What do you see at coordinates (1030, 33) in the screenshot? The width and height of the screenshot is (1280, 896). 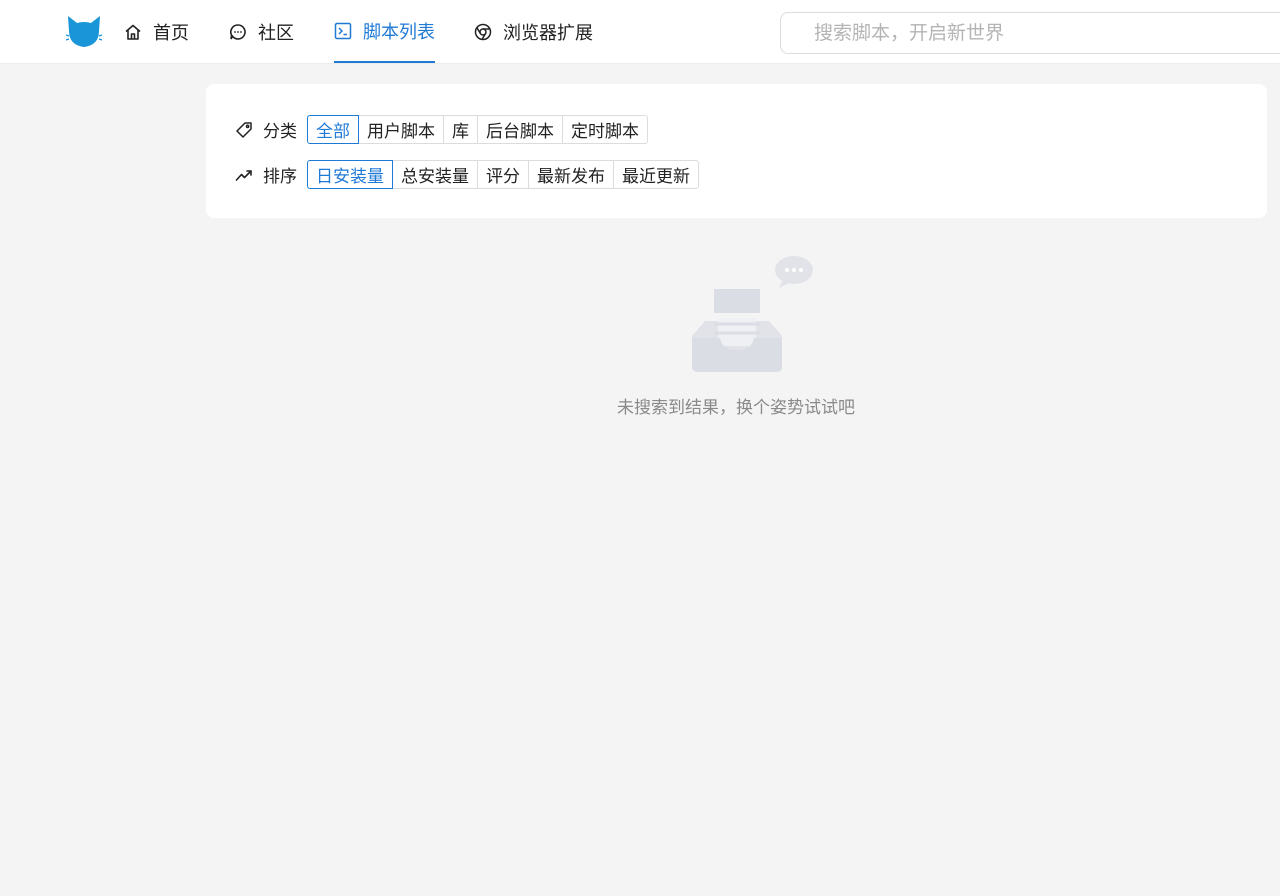 I see `search-input` at bounding box center [1030, 33].